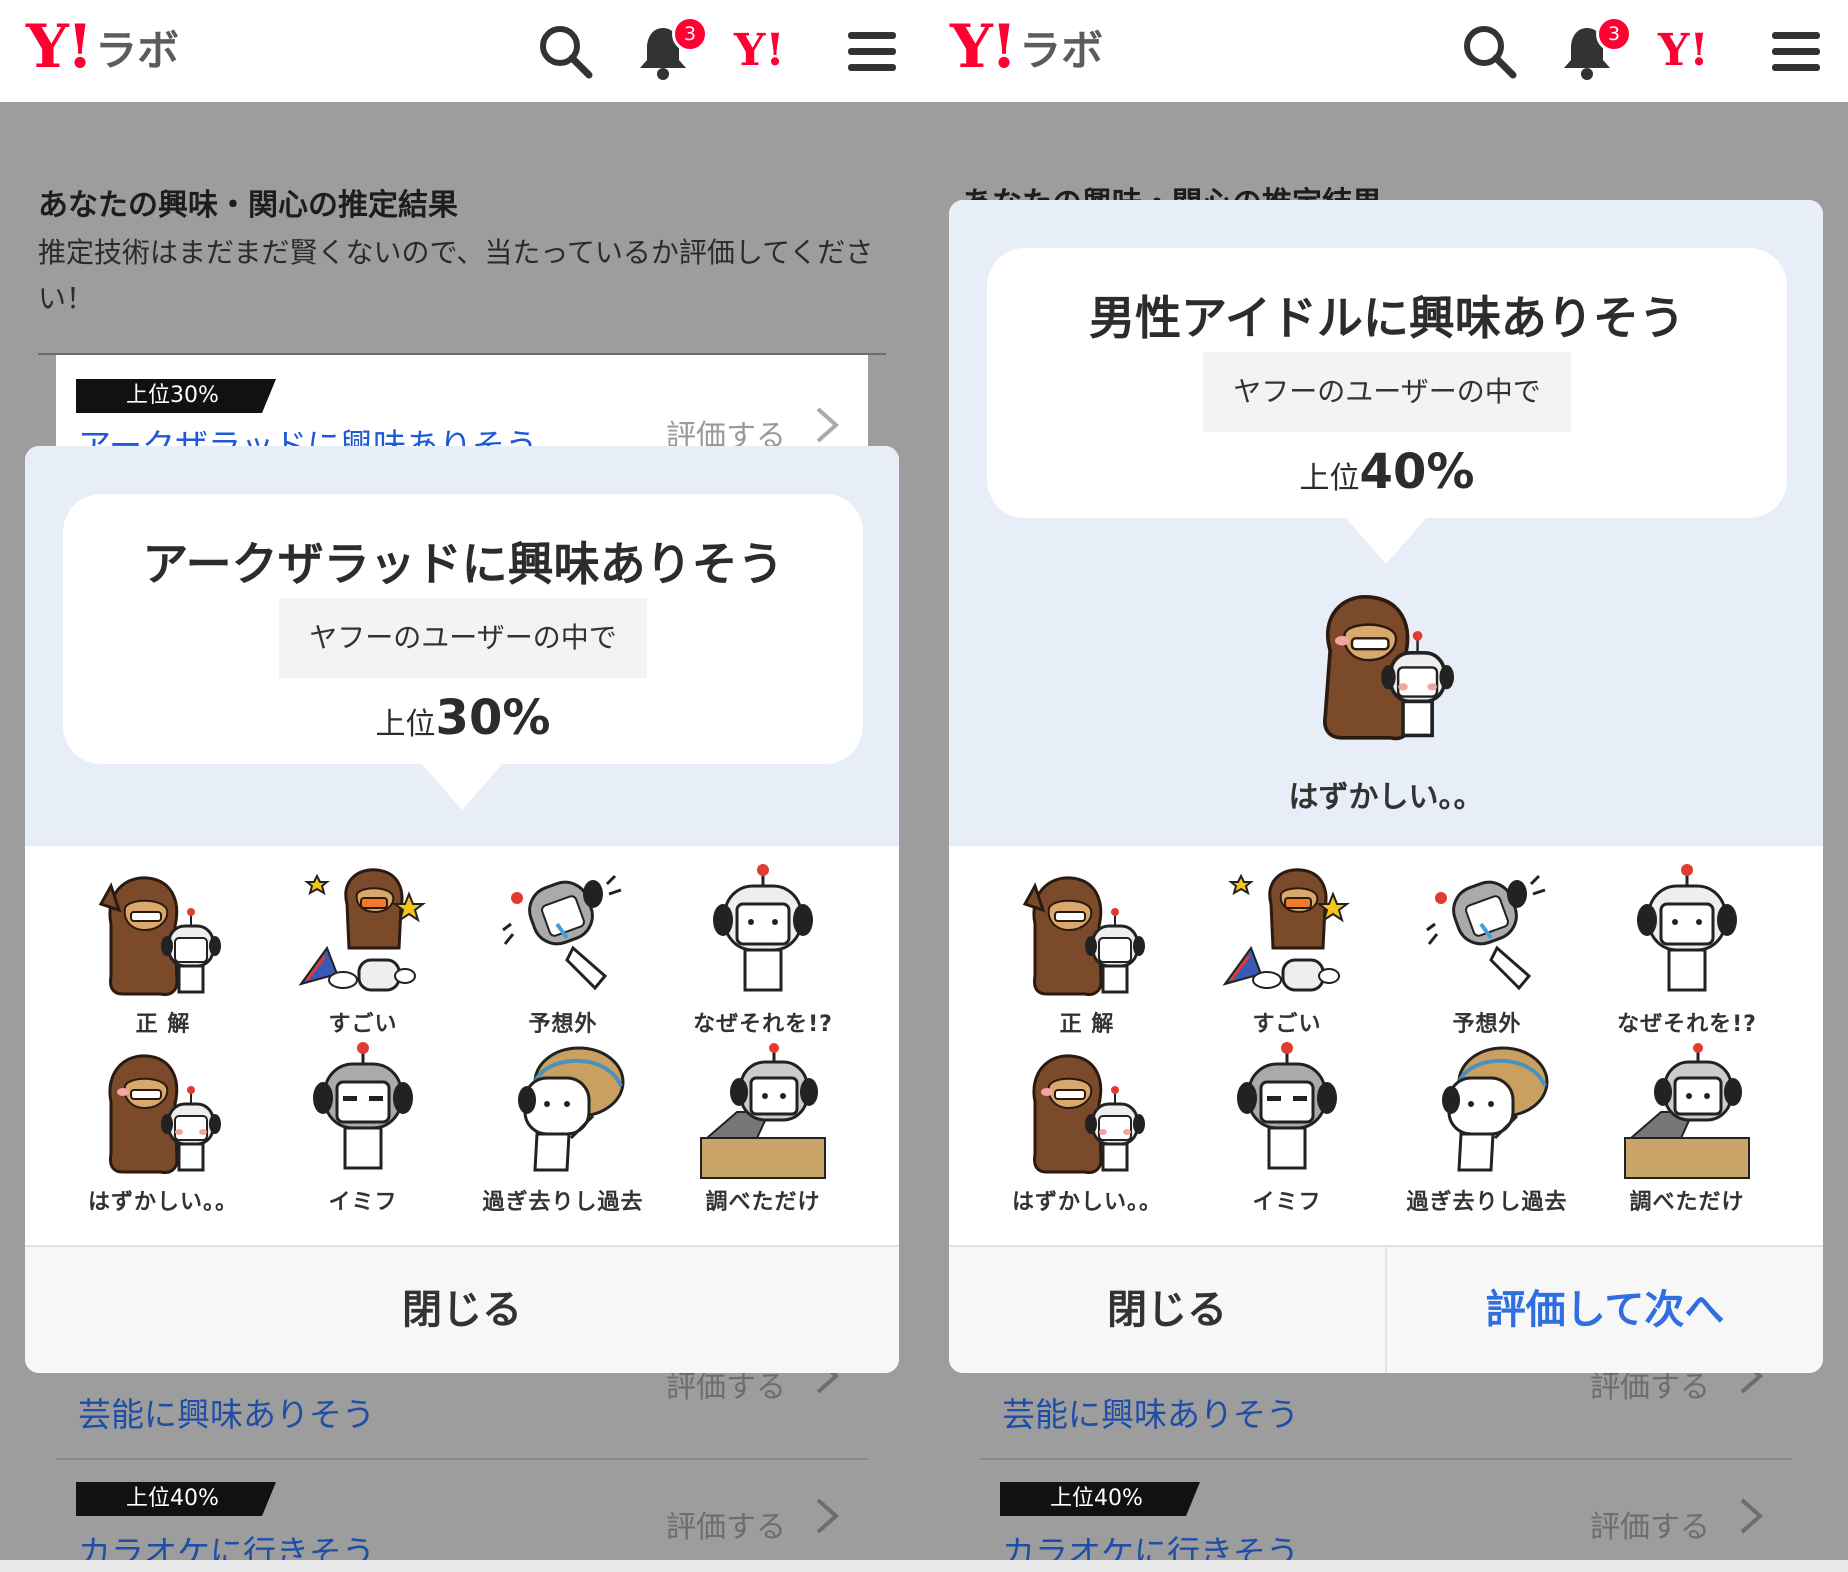 The image size is (1848, 1572). Describe the element at coordinates (1386, 797) in the screenshot. I see `selected-sticker-label: はずかしい。。` at that location.